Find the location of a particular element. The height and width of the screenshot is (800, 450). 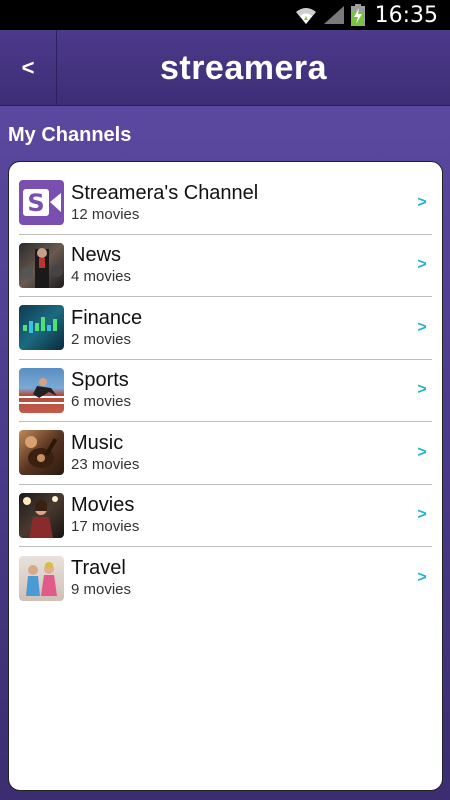

channel-name: News is located at coordinates (96, 255).